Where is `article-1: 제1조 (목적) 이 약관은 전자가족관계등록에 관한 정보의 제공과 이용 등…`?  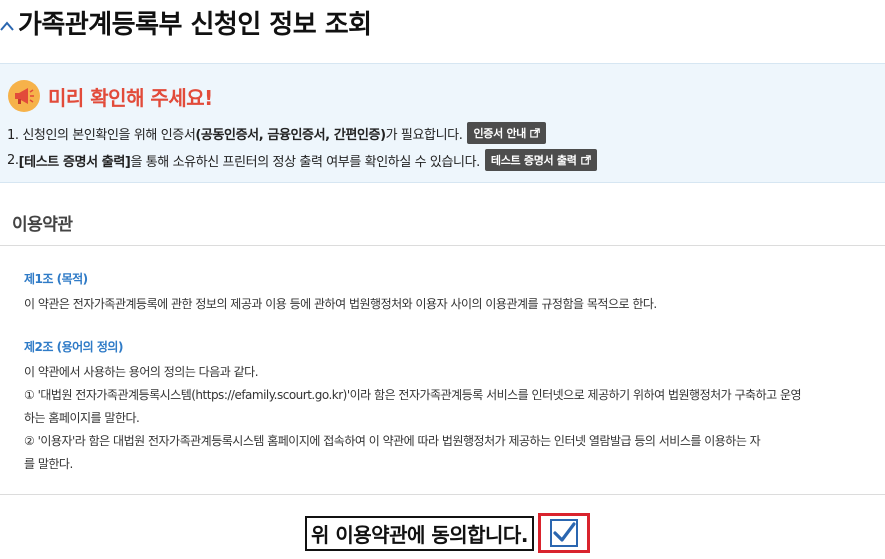 article-1: 제1조 (목적) 이 약관은 전자가족관계등록에 관한 정보의 제공과 이용 등… is located at coordinates (449, 293).